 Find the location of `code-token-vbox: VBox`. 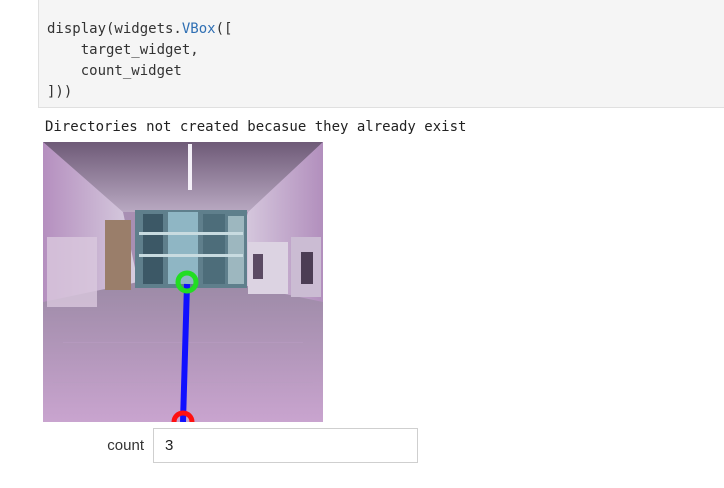

code-token-vbox: VBox is located at coordinates (198, 29).